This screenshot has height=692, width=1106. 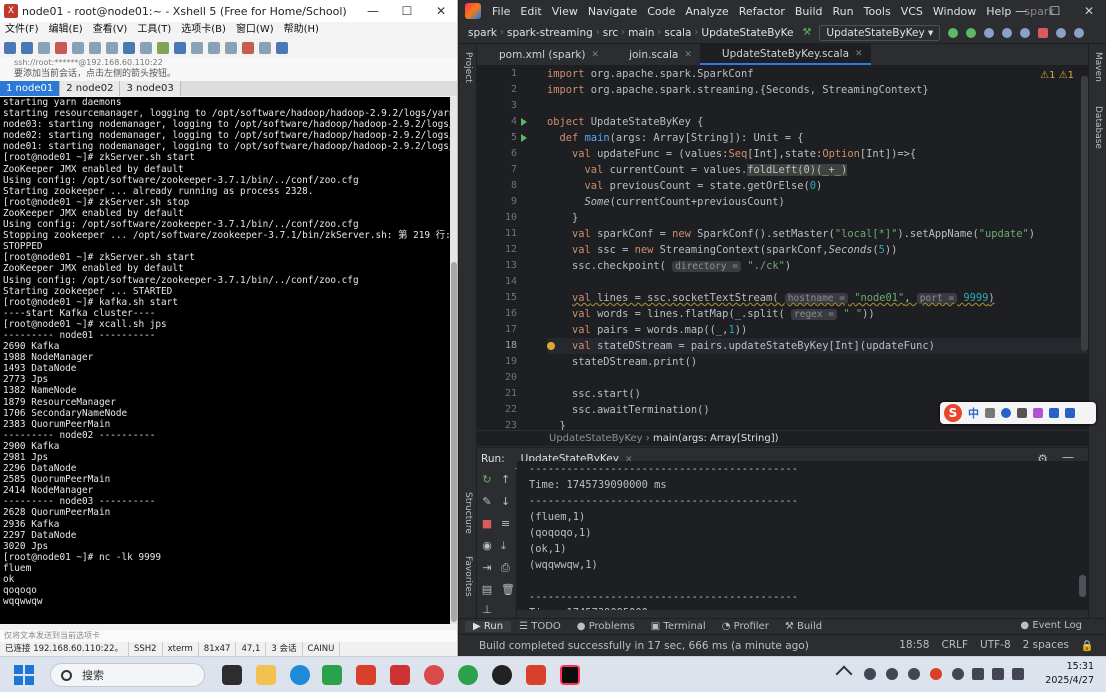 I want to click on arrow-down-icon: ↓, so click(x=505, y=501).